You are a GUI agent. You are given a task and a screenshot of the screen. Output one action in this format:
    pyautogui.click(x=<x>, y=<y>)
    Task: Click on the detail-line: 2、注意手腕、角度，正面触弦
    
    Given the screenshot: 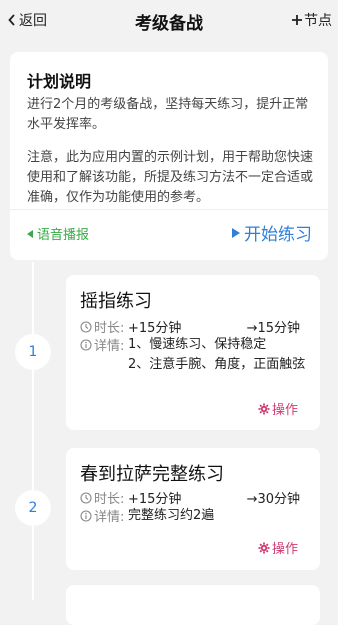 What is the action you would take?
    pyautogui.click(x=217, y=364)
    